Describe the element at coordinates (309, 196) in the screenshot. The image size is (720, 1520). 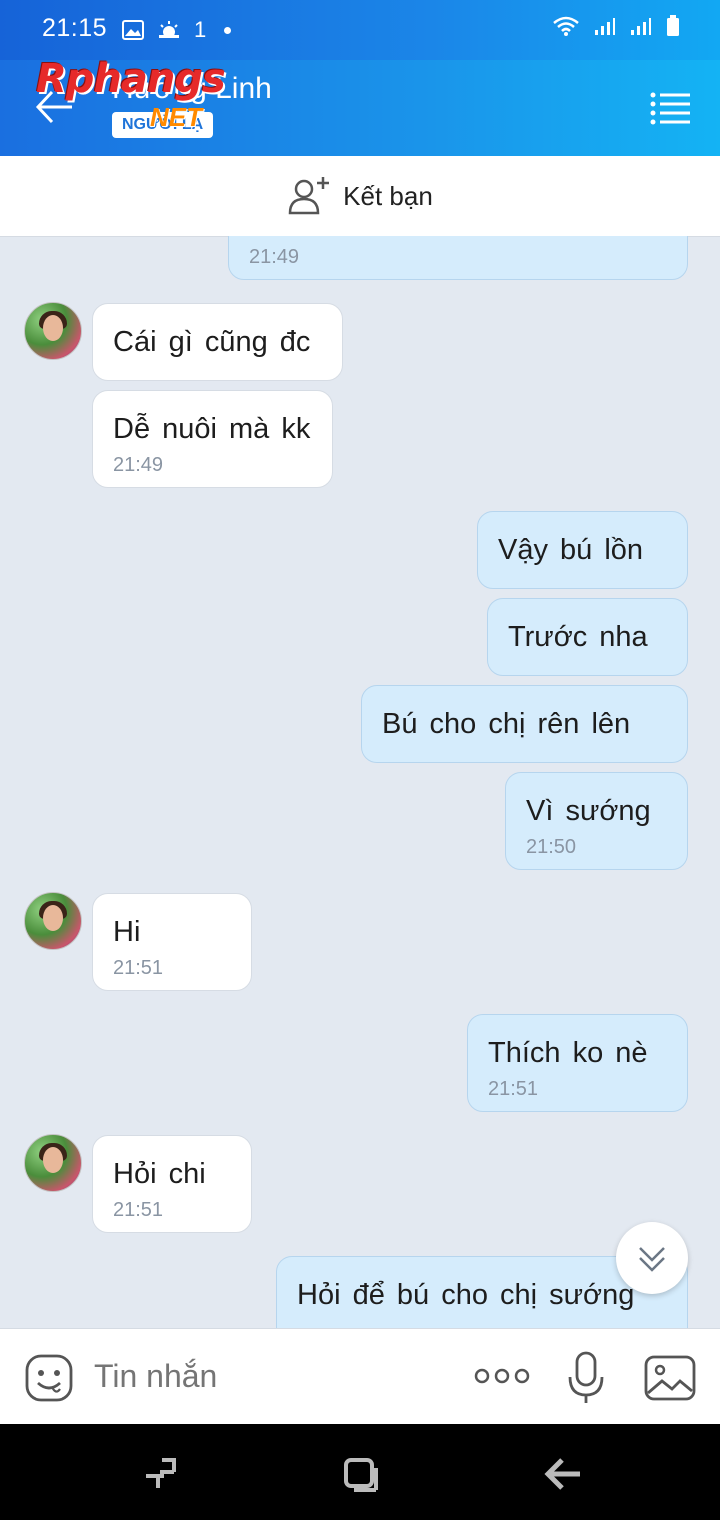
I see `add-person-icon` at that location.